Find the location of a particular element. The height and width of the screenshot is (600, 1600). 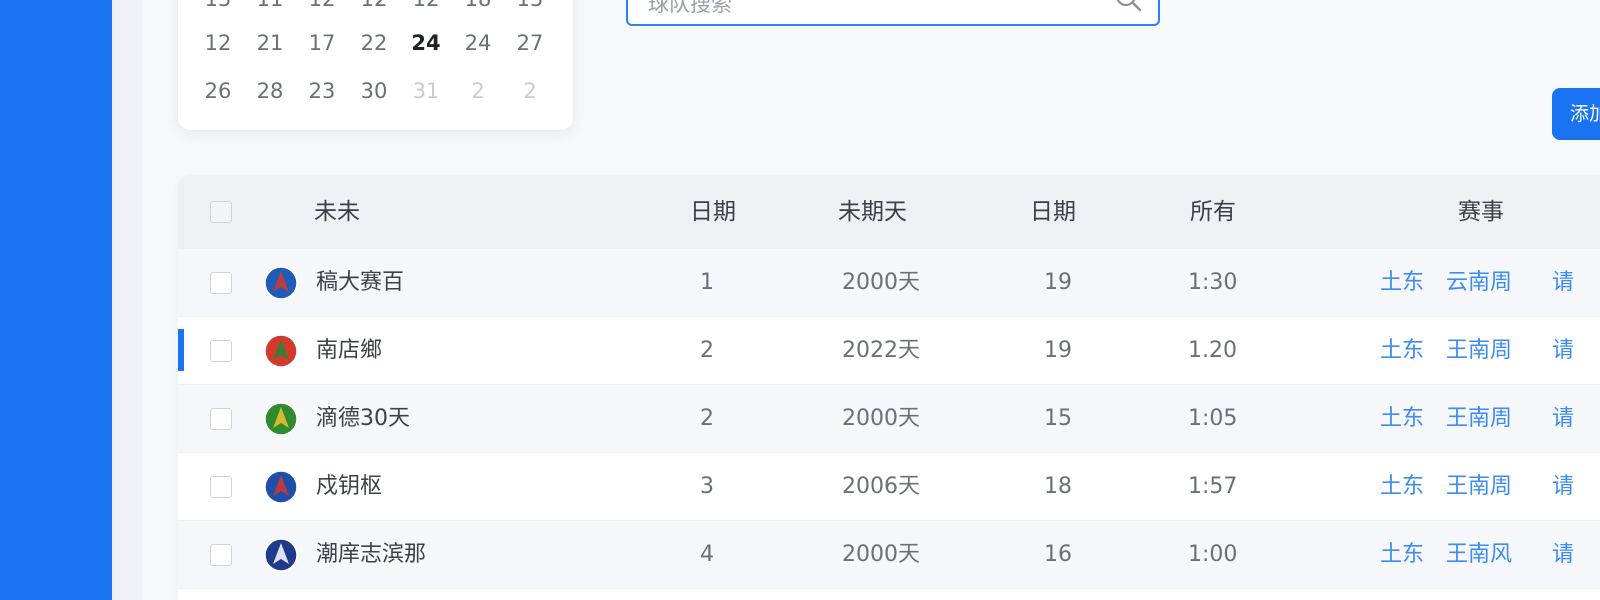

table-row: 滴德30天 2 2000天 15 1:05 土东 王南周请 is located at coordinates (889, 419).